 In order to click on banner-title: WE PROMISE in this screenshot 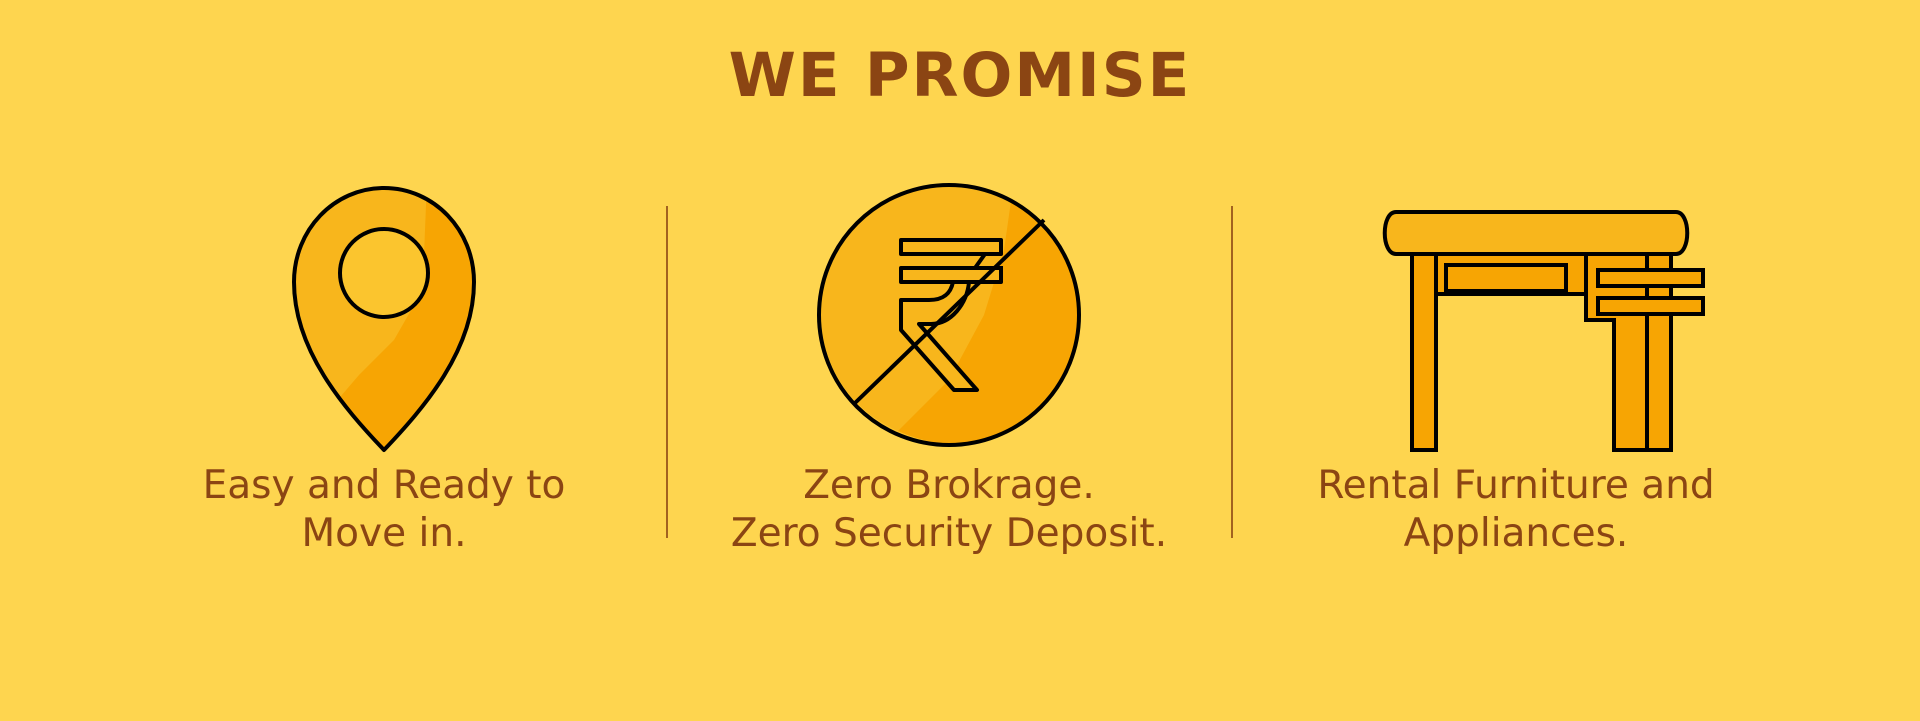, I will do `click(960, 75)`.